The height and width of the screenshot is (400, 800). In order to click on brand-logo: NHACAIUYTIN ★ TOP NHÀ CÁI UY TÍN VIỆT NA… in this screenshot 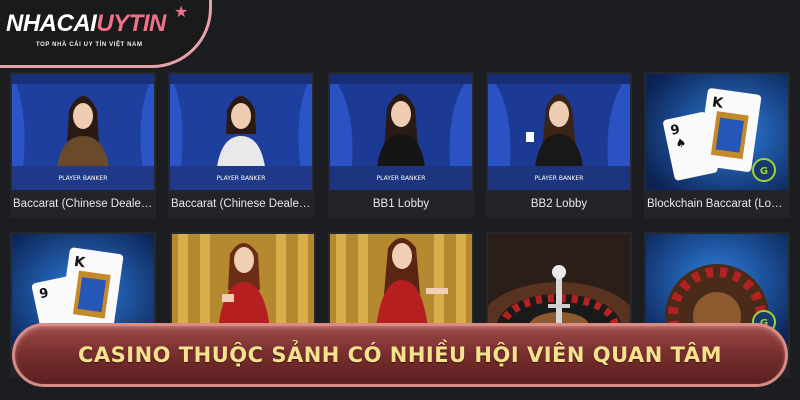, I will do `click(106, 34)`.